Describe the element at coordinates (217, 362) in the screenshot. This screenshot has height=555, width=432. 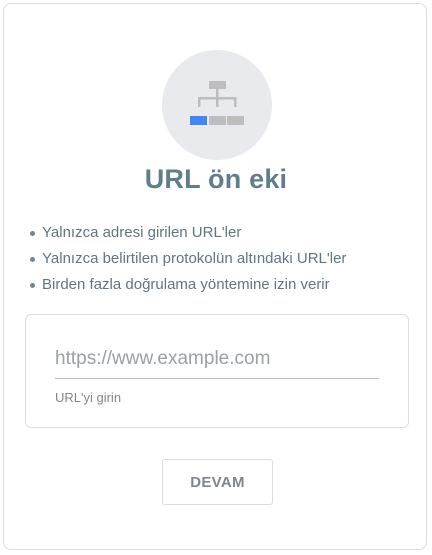
I see `url-input` at that location.